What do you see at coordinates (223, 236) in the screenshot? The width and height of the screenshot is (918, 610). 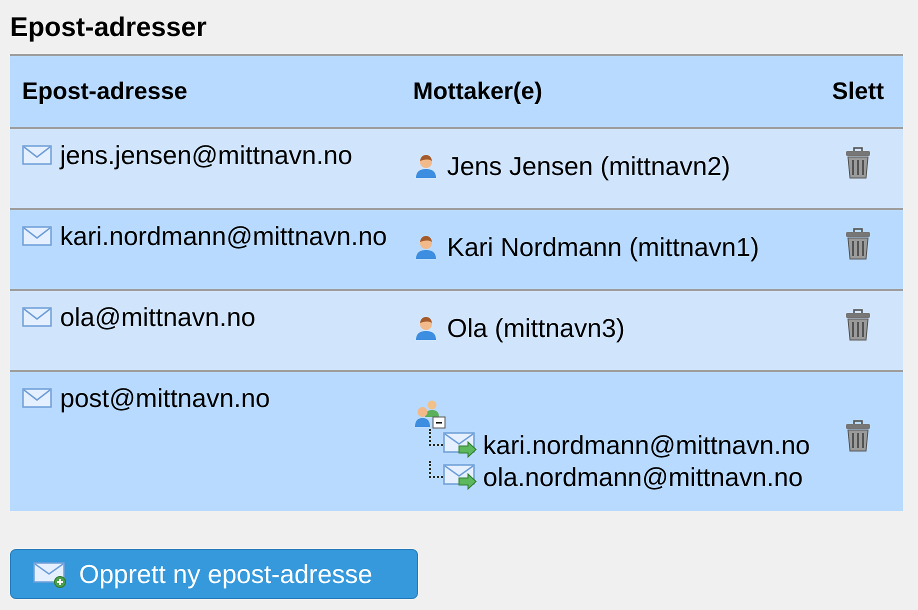 I see `email-address: kari.nordmann@mittnavn.no` at bounding box center [223, 236].